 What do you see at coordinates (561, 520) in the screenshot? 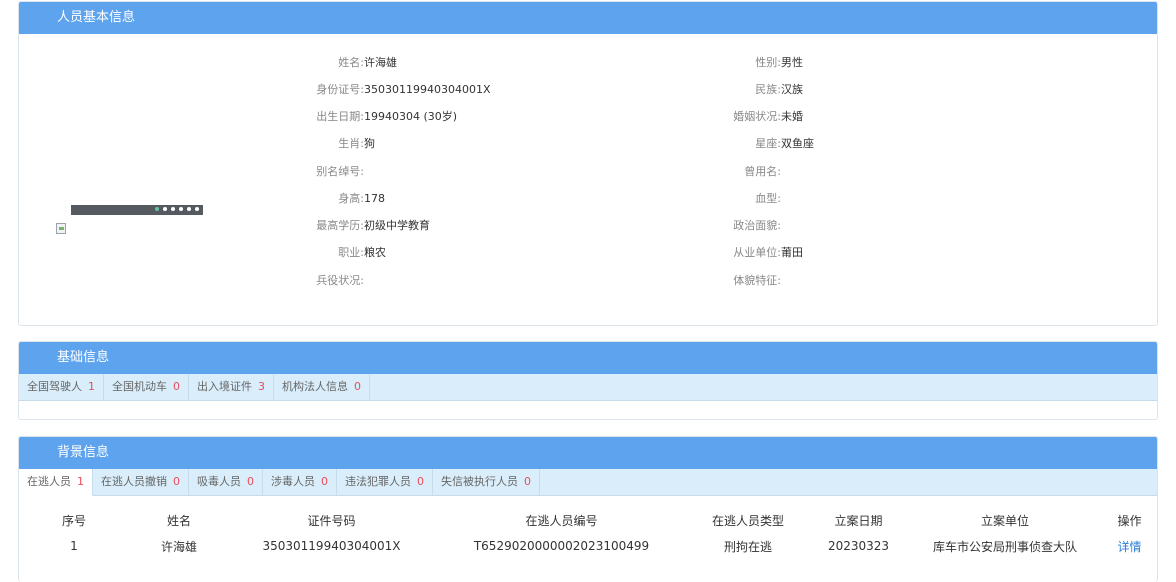
I see `col-header: 在逃人员编号` at bounding box center [561, 520].